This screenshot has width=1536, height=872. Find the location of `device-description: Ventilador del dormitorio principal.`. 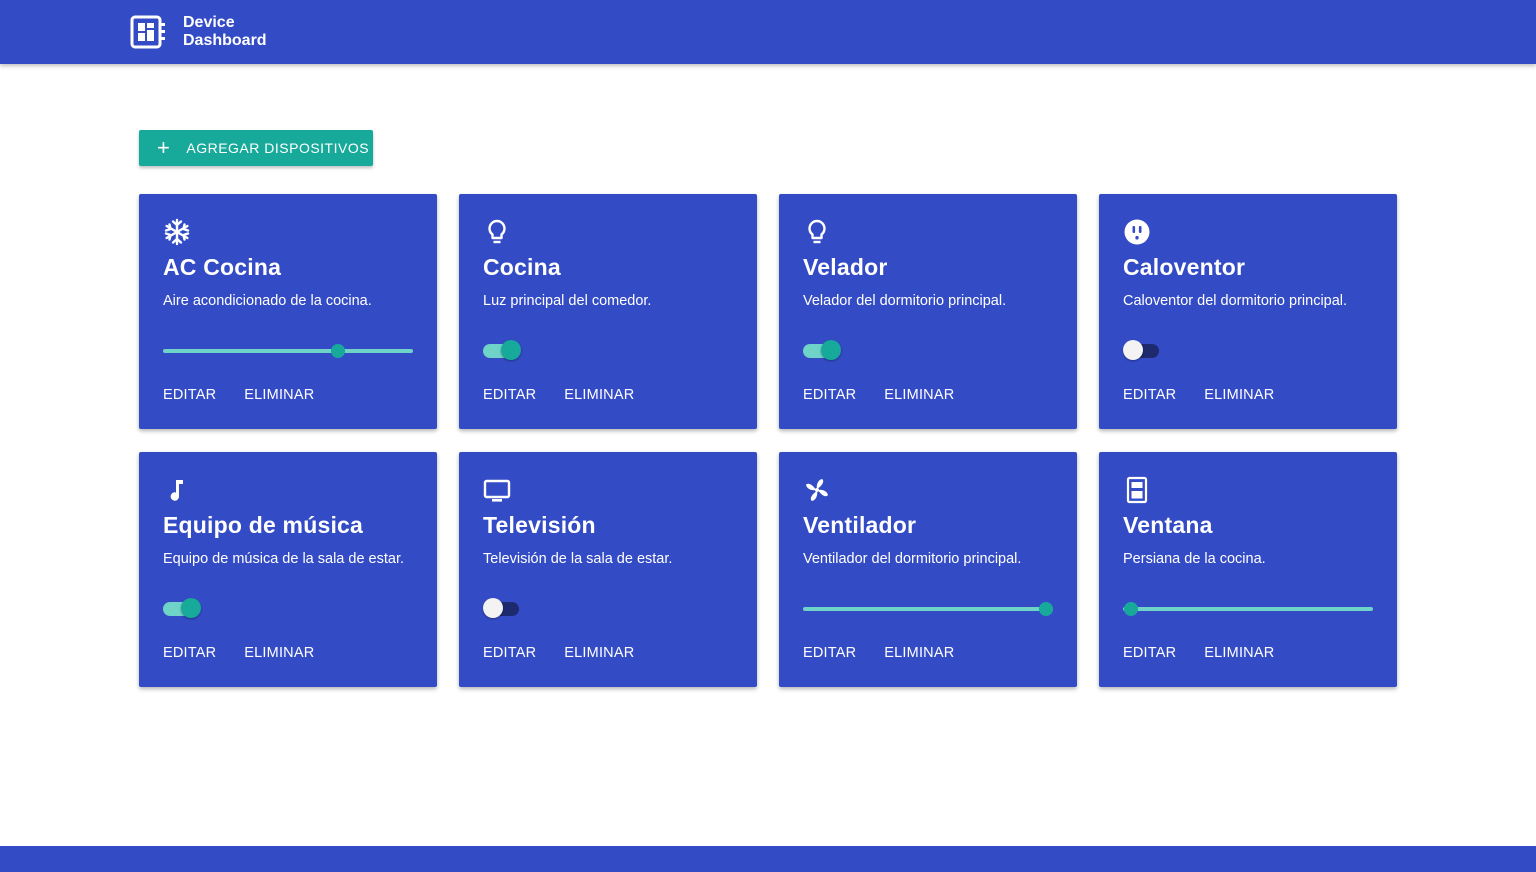

device-description: Ventilador del dormitorio principal. is located at coordinates (912, 559).